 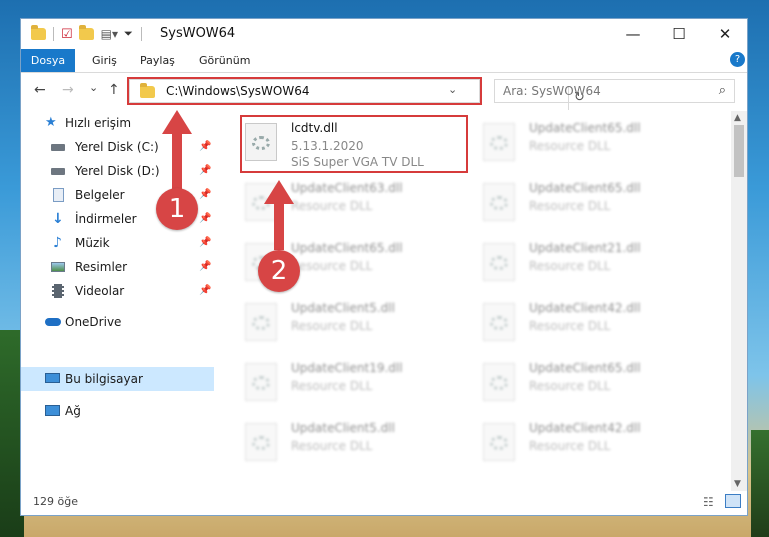 What do you see at coordinates (279, 224) in the screenshot?
I see `arrow-2-shaft` at bounding box center [279, 224].